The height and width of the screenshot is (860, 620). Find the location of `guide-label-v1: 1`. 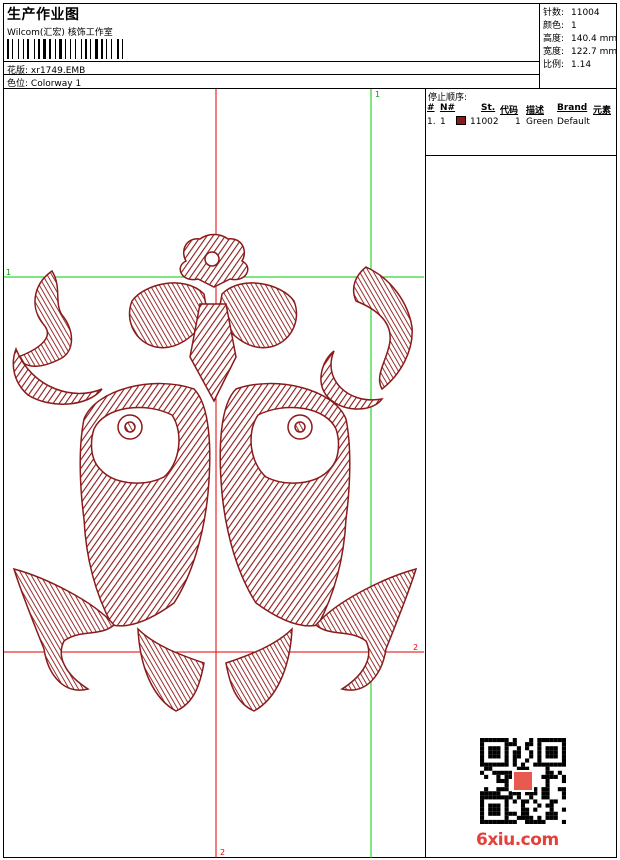

guide-label-v1: 1 is located at coordinates (377, 94).